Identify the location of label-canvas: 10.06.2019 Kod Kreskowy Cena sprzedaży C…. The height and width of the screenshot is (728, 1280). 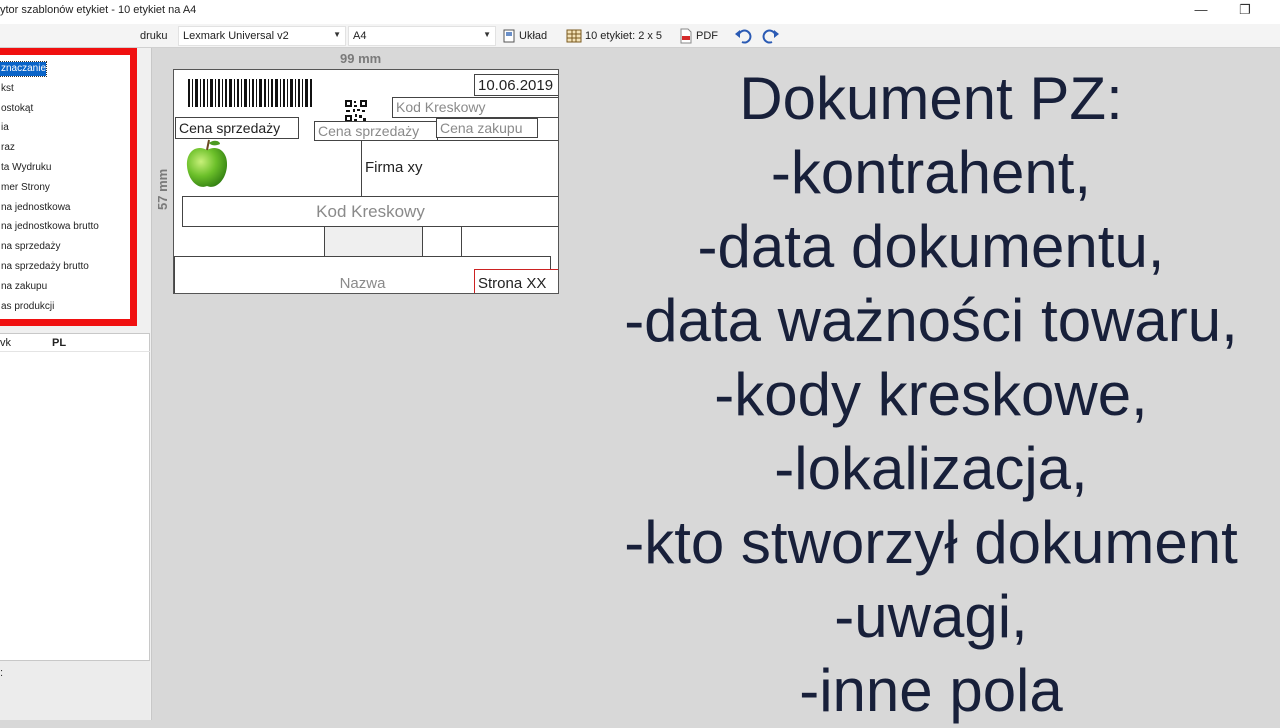
(366, 181).